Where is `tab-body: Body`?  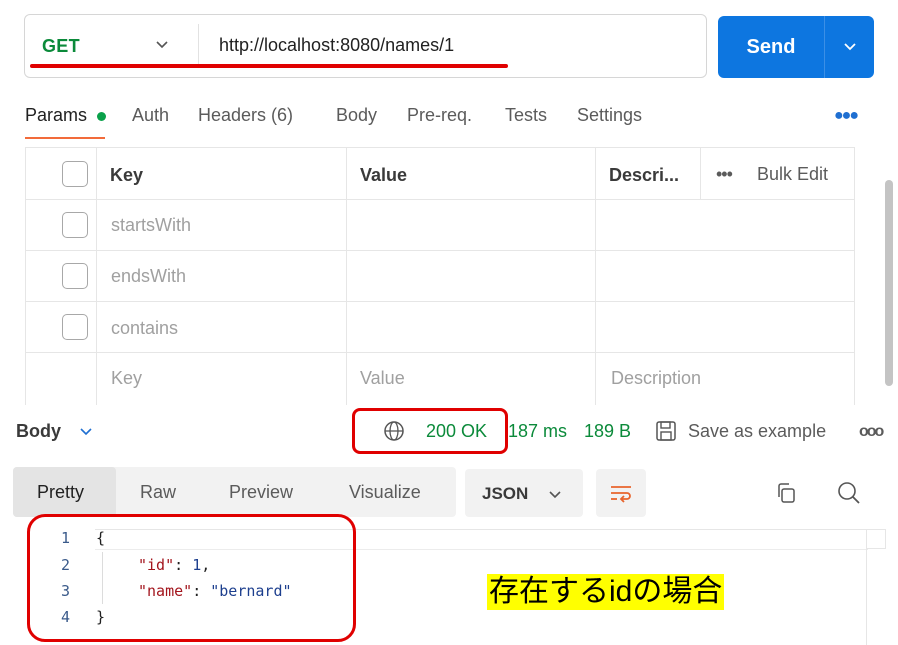
tab-body: Body is located at coordinates (356, 115).